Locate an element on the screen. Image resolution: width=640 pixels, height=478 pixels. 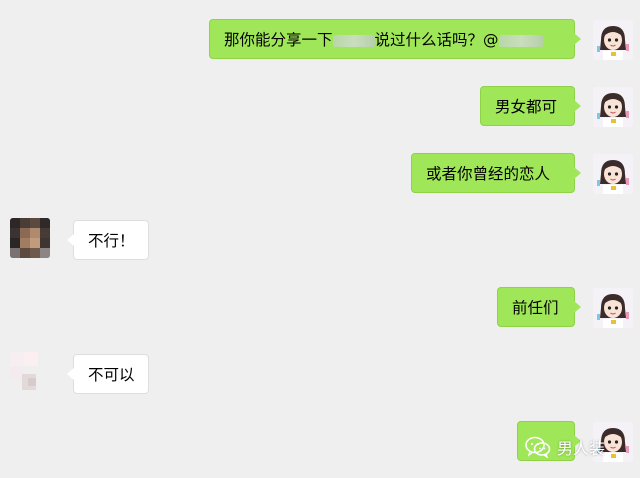
message-bubble-outgoing: 前任们 is located at coordinates (539, 307).